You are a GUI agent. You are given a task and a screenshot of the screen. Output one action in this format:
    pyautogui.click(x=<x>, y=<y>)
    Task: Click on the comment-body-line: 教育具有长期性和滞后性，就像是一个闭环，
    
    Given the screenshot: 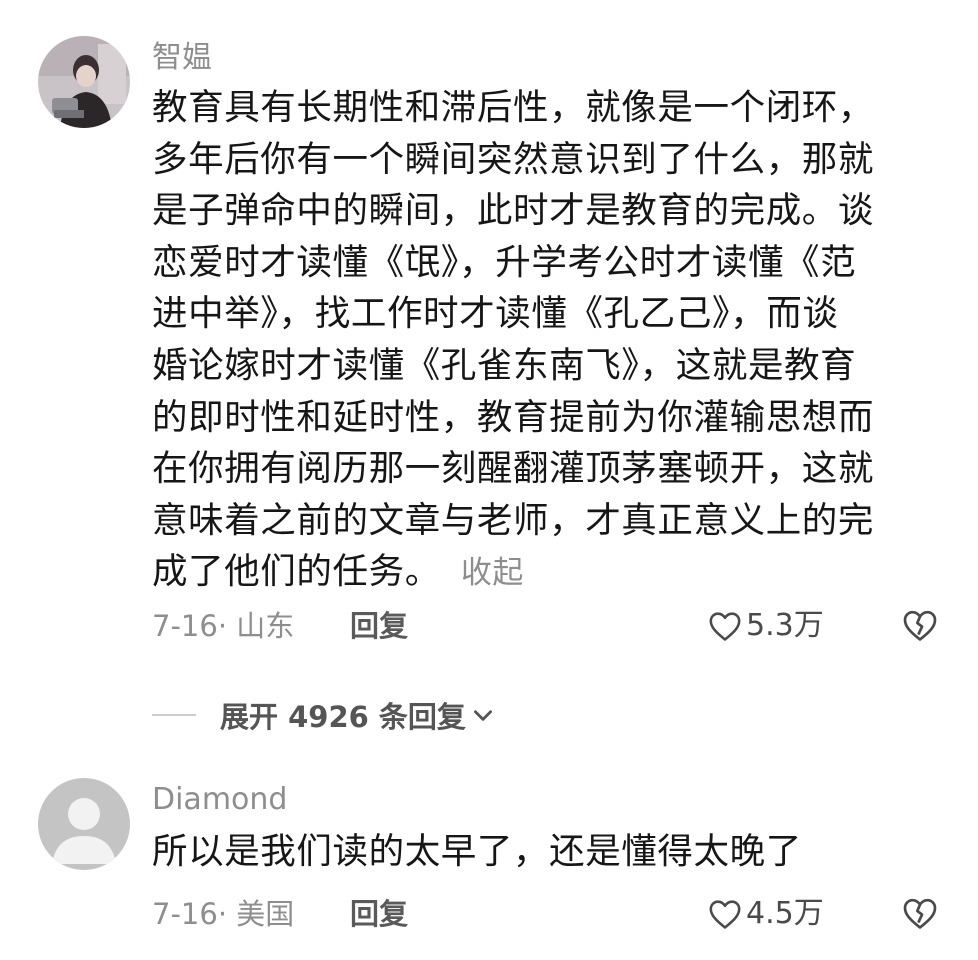 What is the action you would take?
    pyautogui.click(x=513, y=107)
    